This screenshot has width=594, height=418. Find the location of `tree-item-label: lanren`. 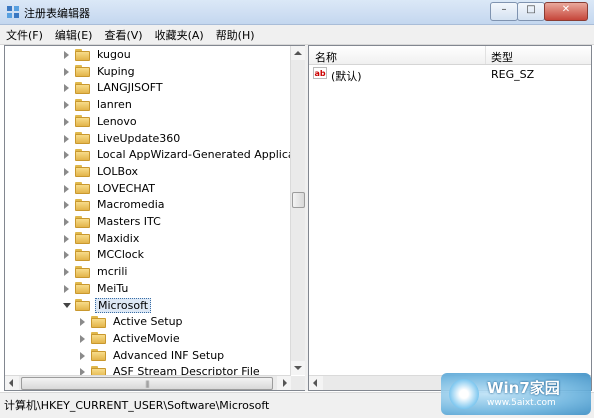

tree-item-label: lanren is located at coordinates (114, 105).